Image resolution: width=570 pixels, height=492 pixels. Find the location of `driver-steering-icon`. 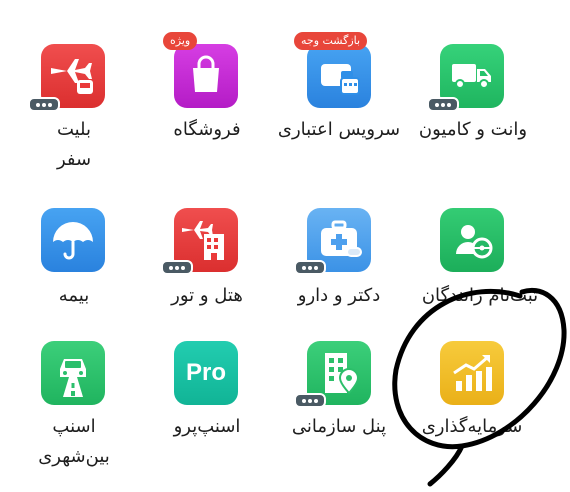

driver-steering-icon is located at coordinates (474, 242).